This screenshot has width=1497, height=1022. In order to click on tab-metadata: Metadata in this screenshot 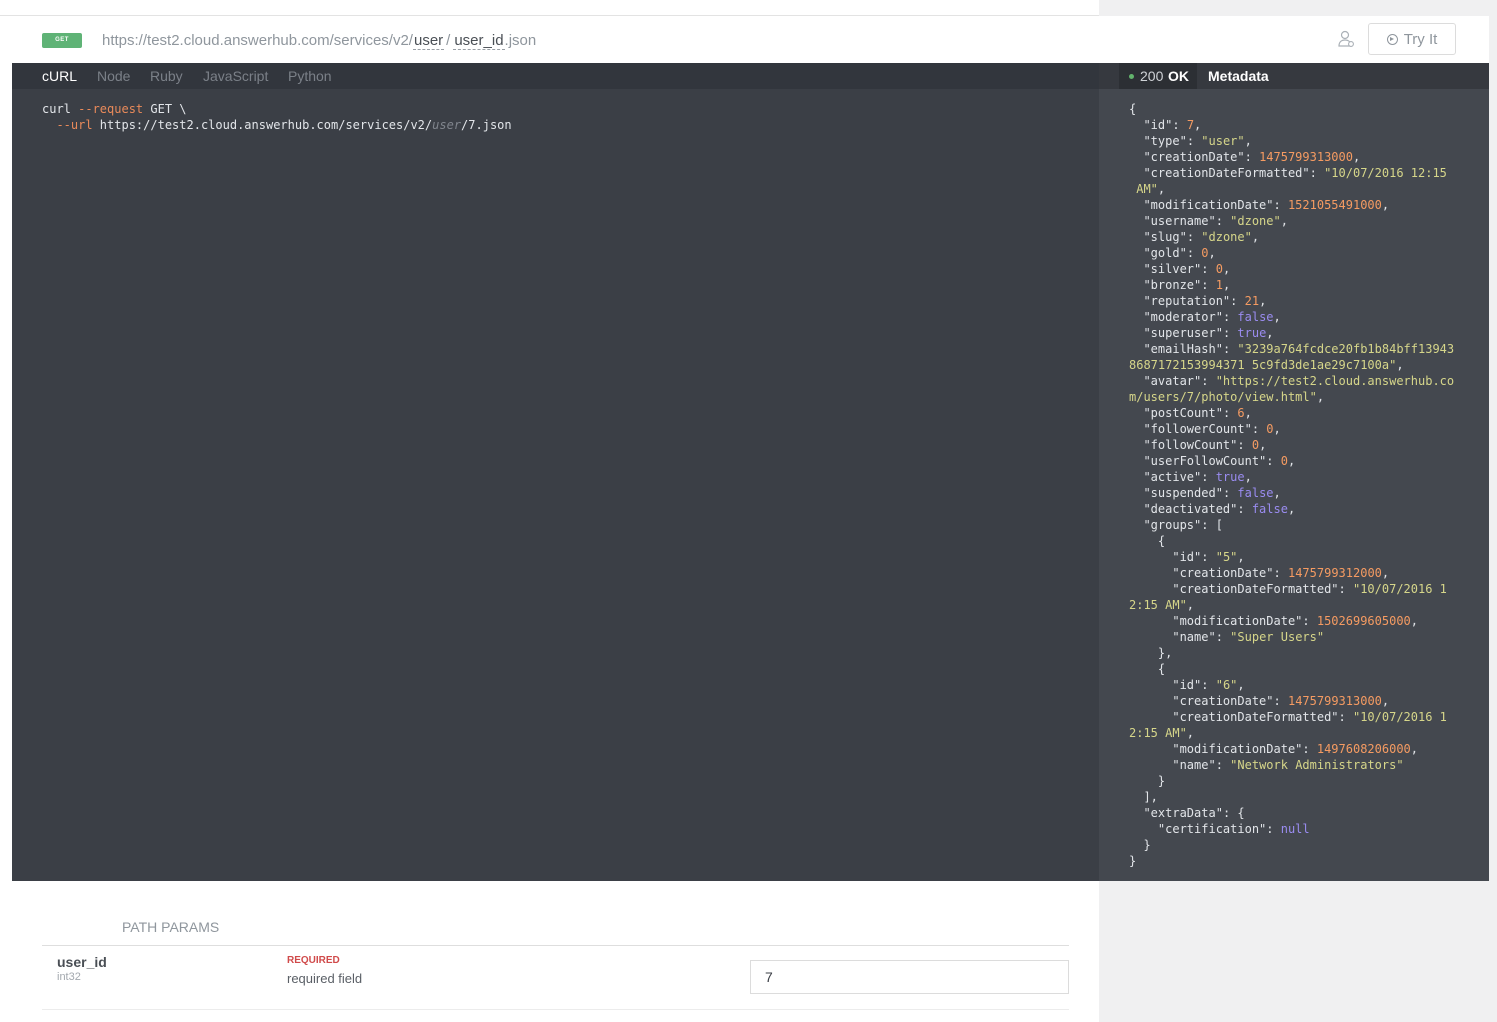, I will do `click(1238, 76)`.